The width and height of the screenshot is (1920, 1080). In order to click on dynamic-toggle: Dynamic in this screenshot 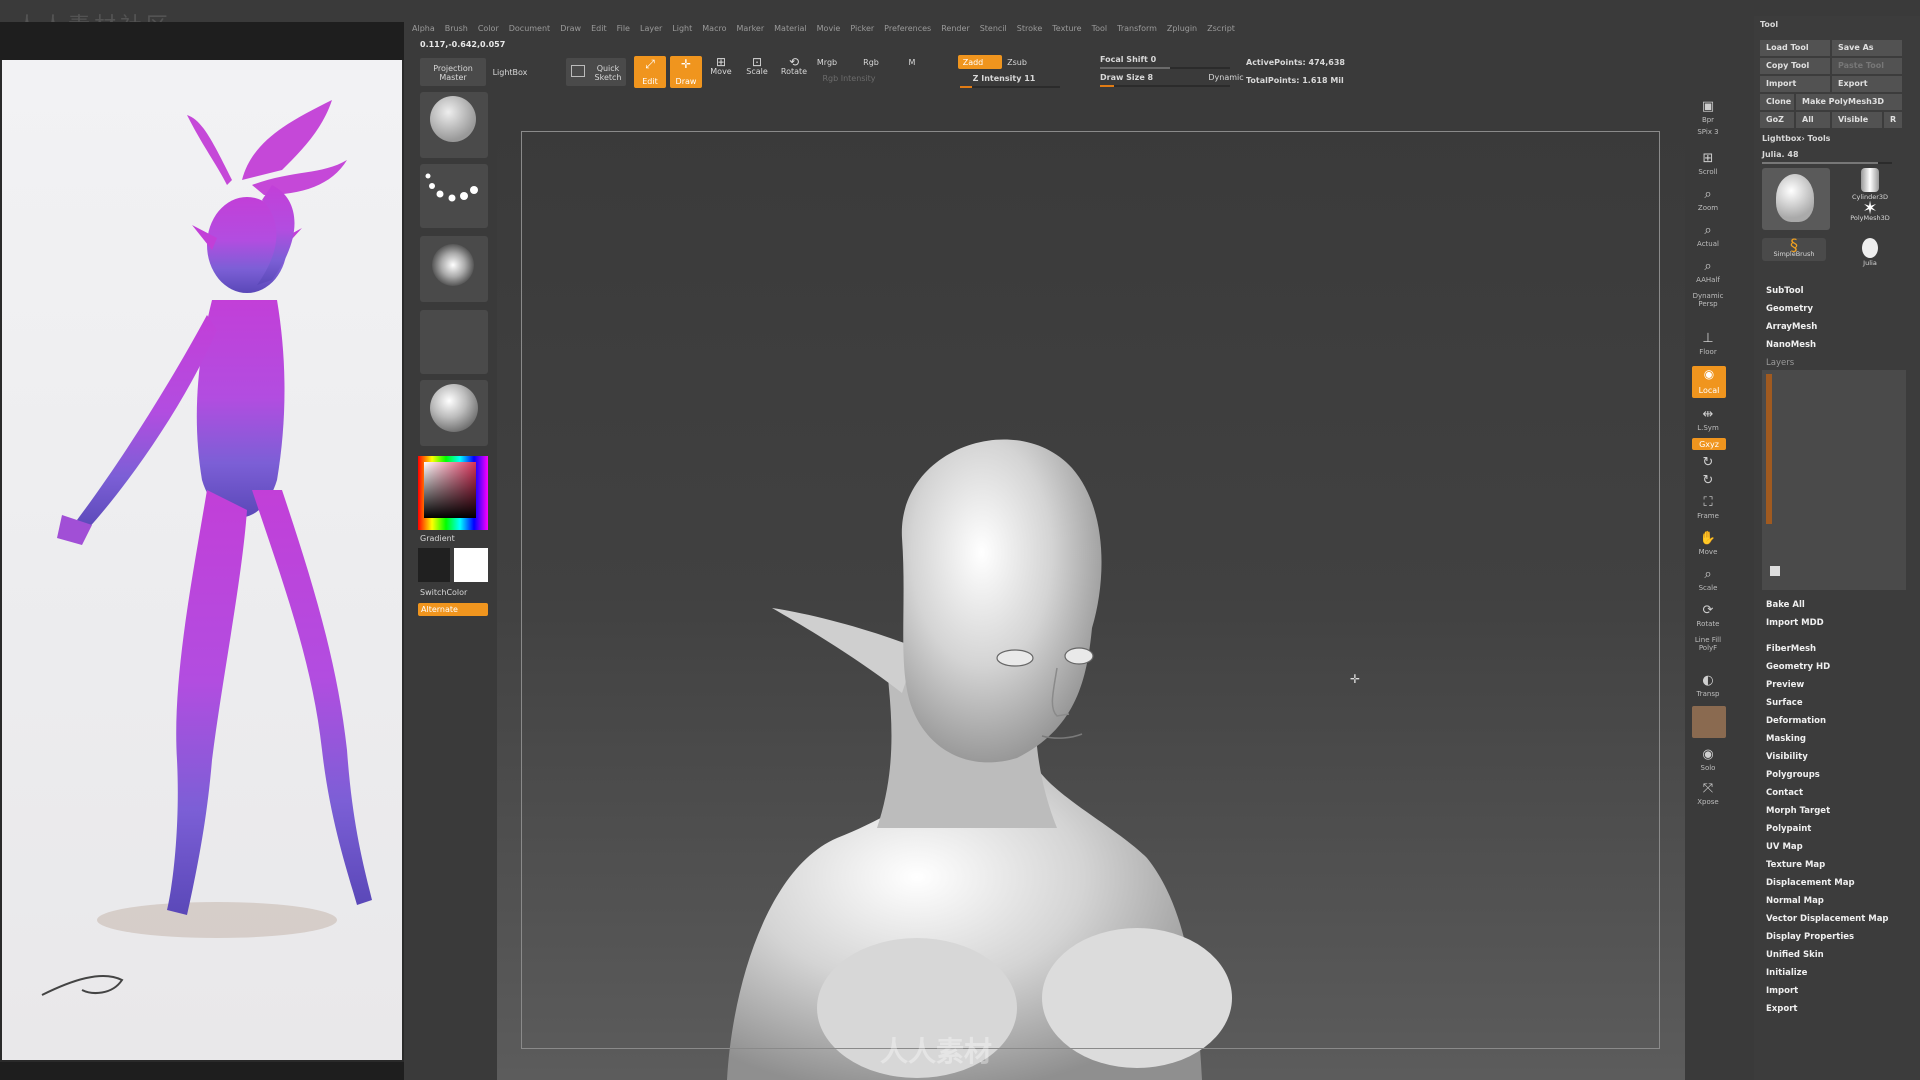, I will do `click(1226, 77)`.